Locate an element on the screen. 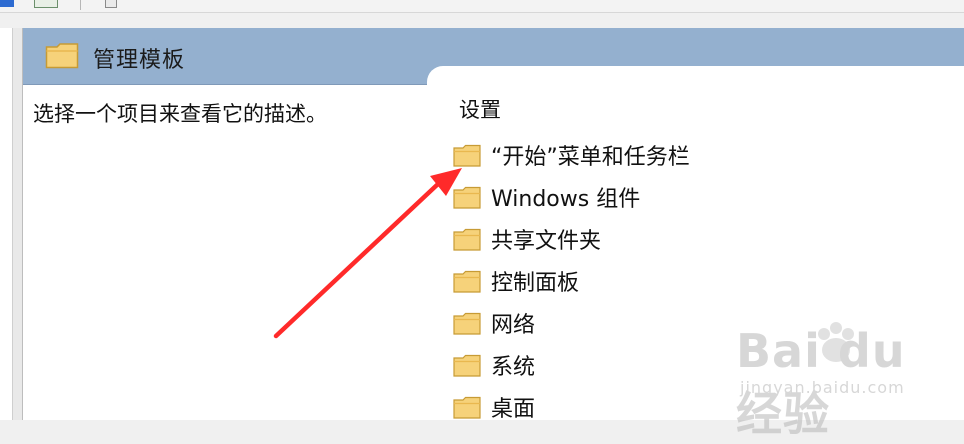  list-item-label: 共享文件夹 is located at coordinates (546, 241).